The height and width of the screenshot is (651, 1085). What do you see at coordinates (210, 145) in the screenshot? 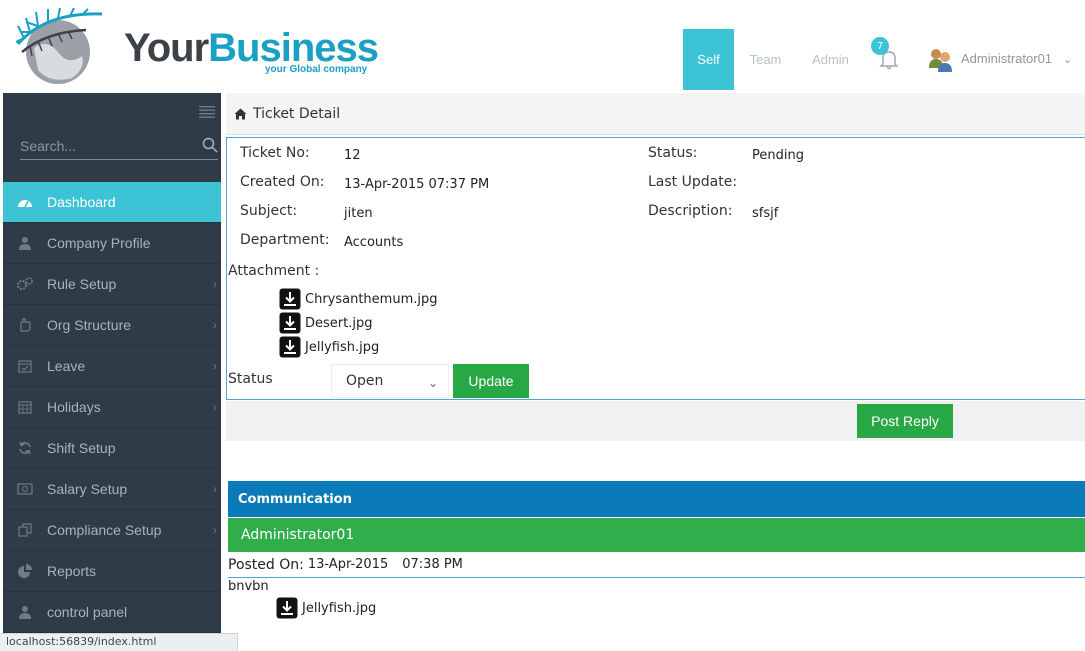
I see `search-icon` at bounding box center [210, 145].